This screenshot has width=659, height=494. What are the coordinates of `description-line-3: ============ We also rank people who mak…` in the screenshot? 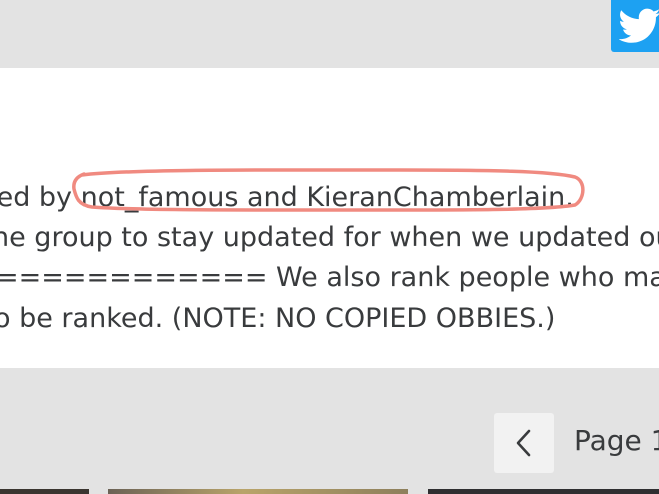 It's located at (329, 277).